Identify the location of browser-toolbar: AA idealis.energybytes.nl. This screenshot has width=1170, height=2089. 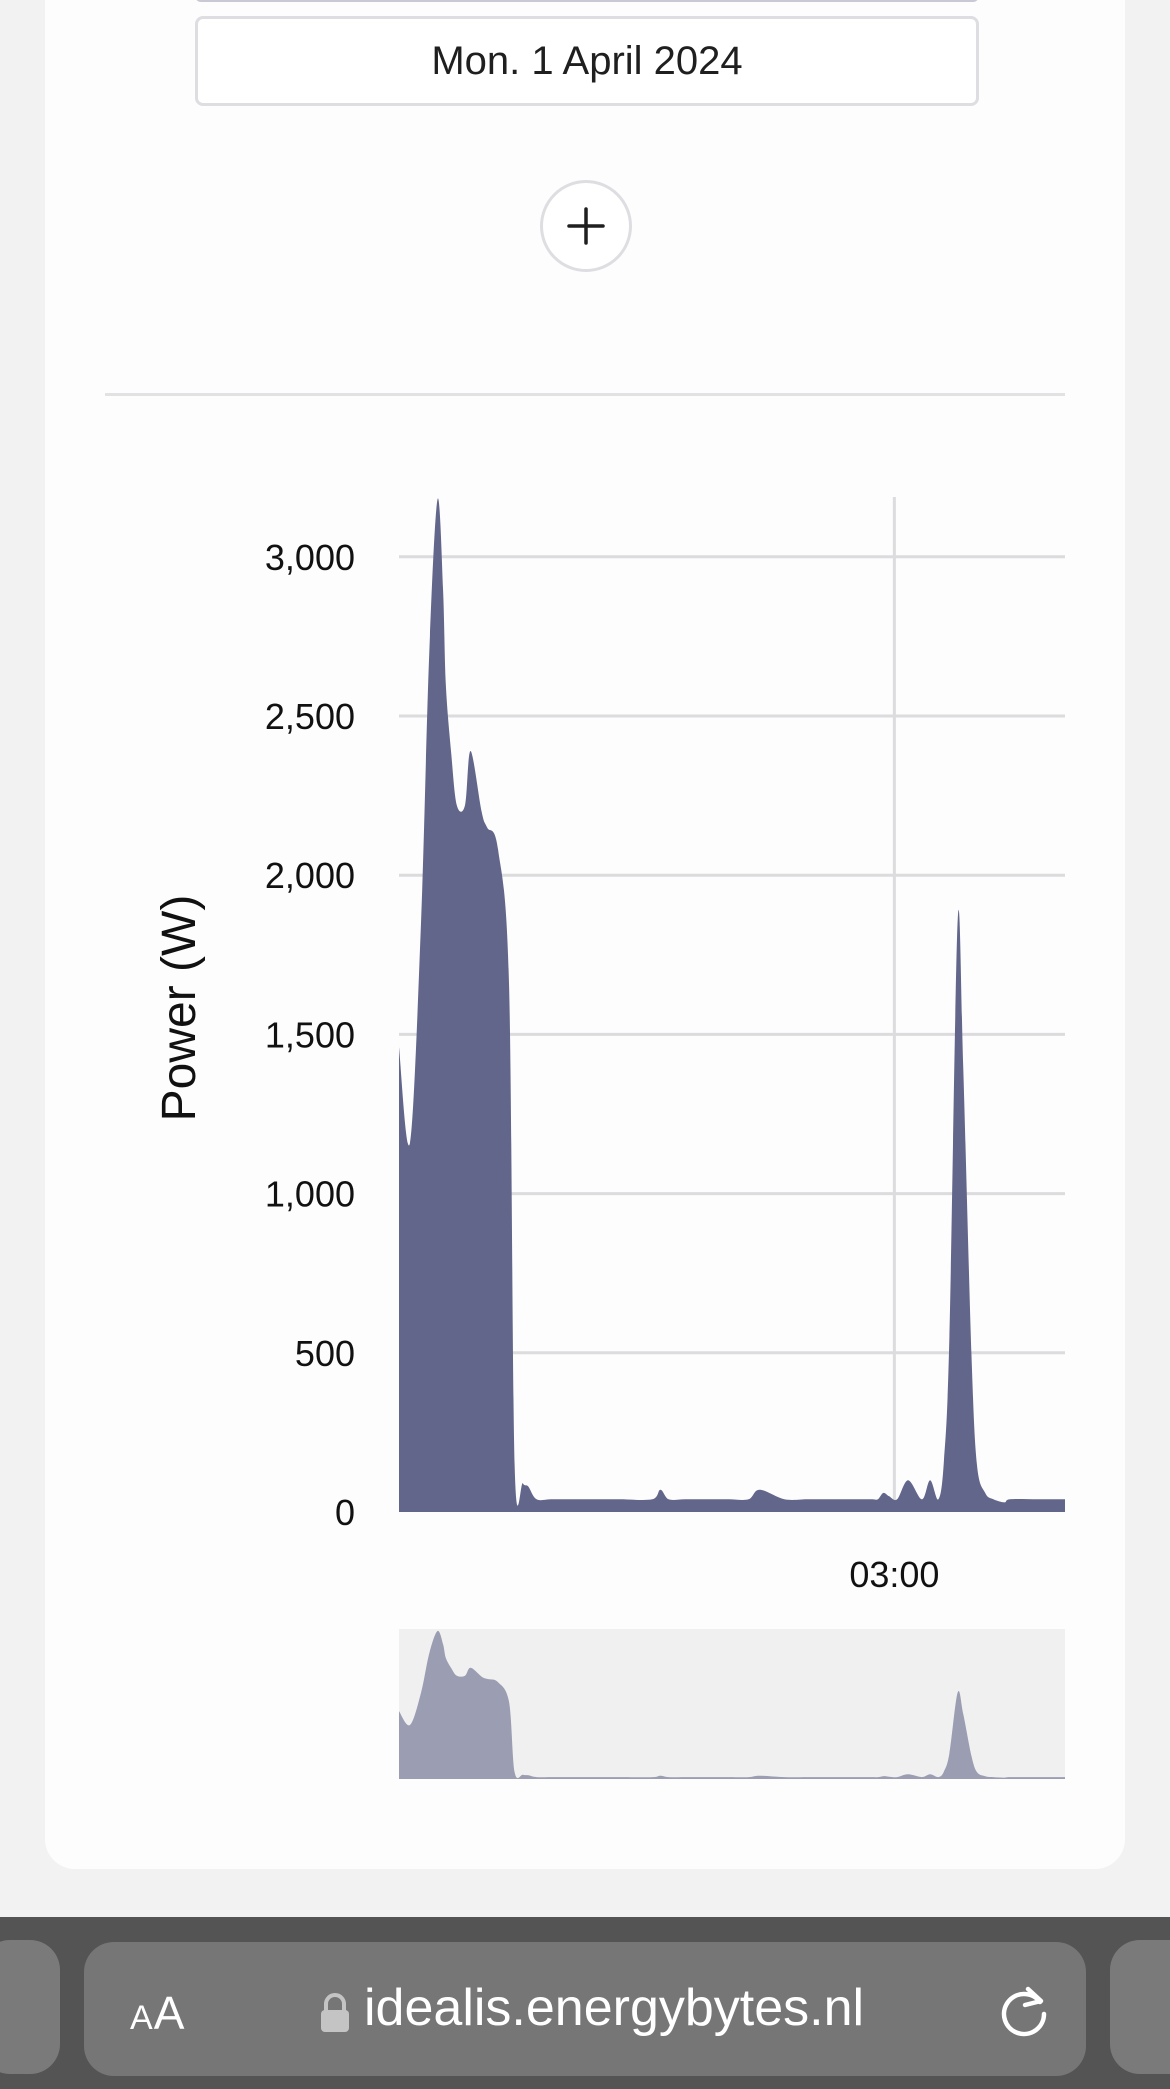
(585, 2003).